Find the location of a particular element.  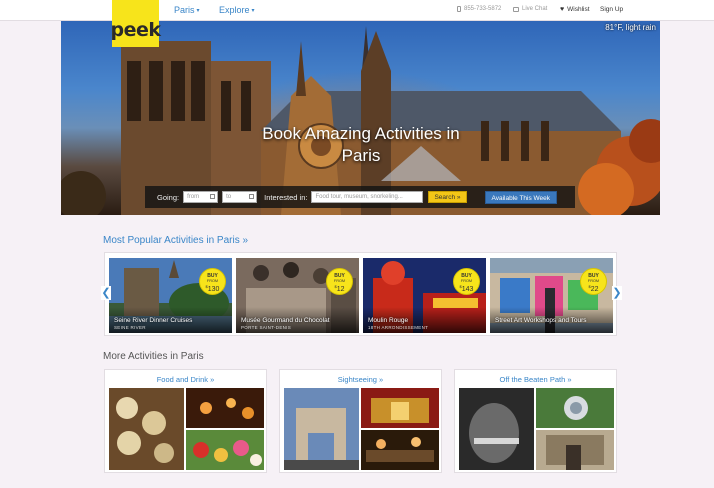

badge-price: $130 is located at coordinates (212, 288).